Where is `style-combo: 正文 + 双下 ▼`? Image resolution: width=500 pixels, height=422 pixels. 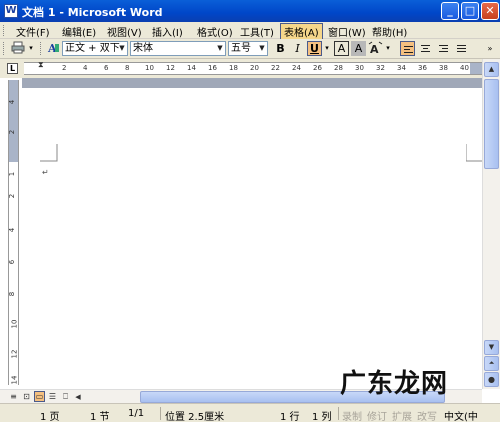 style-combo: 正文 + 双下 ▼ is located at coordinates (95, 48).